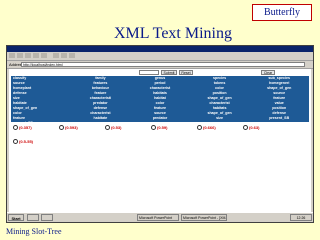 This screenshot has height=240, width=320. What do you see at coordinates (254, 127) in the screenshot?
I see `option-label: (0.63)` at bounding box center [254, 127].